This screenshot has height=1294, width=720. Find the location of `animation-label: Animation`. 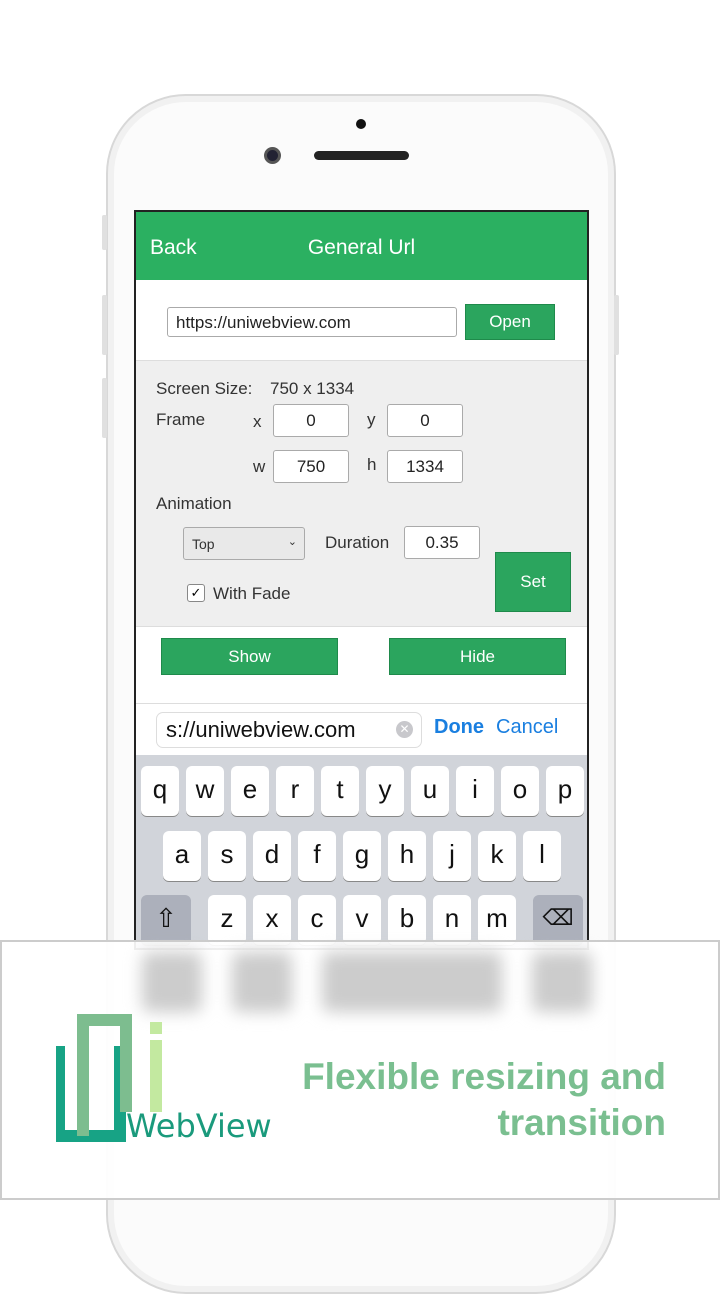

animation-label: Animation is located at coordinates (194, 503).